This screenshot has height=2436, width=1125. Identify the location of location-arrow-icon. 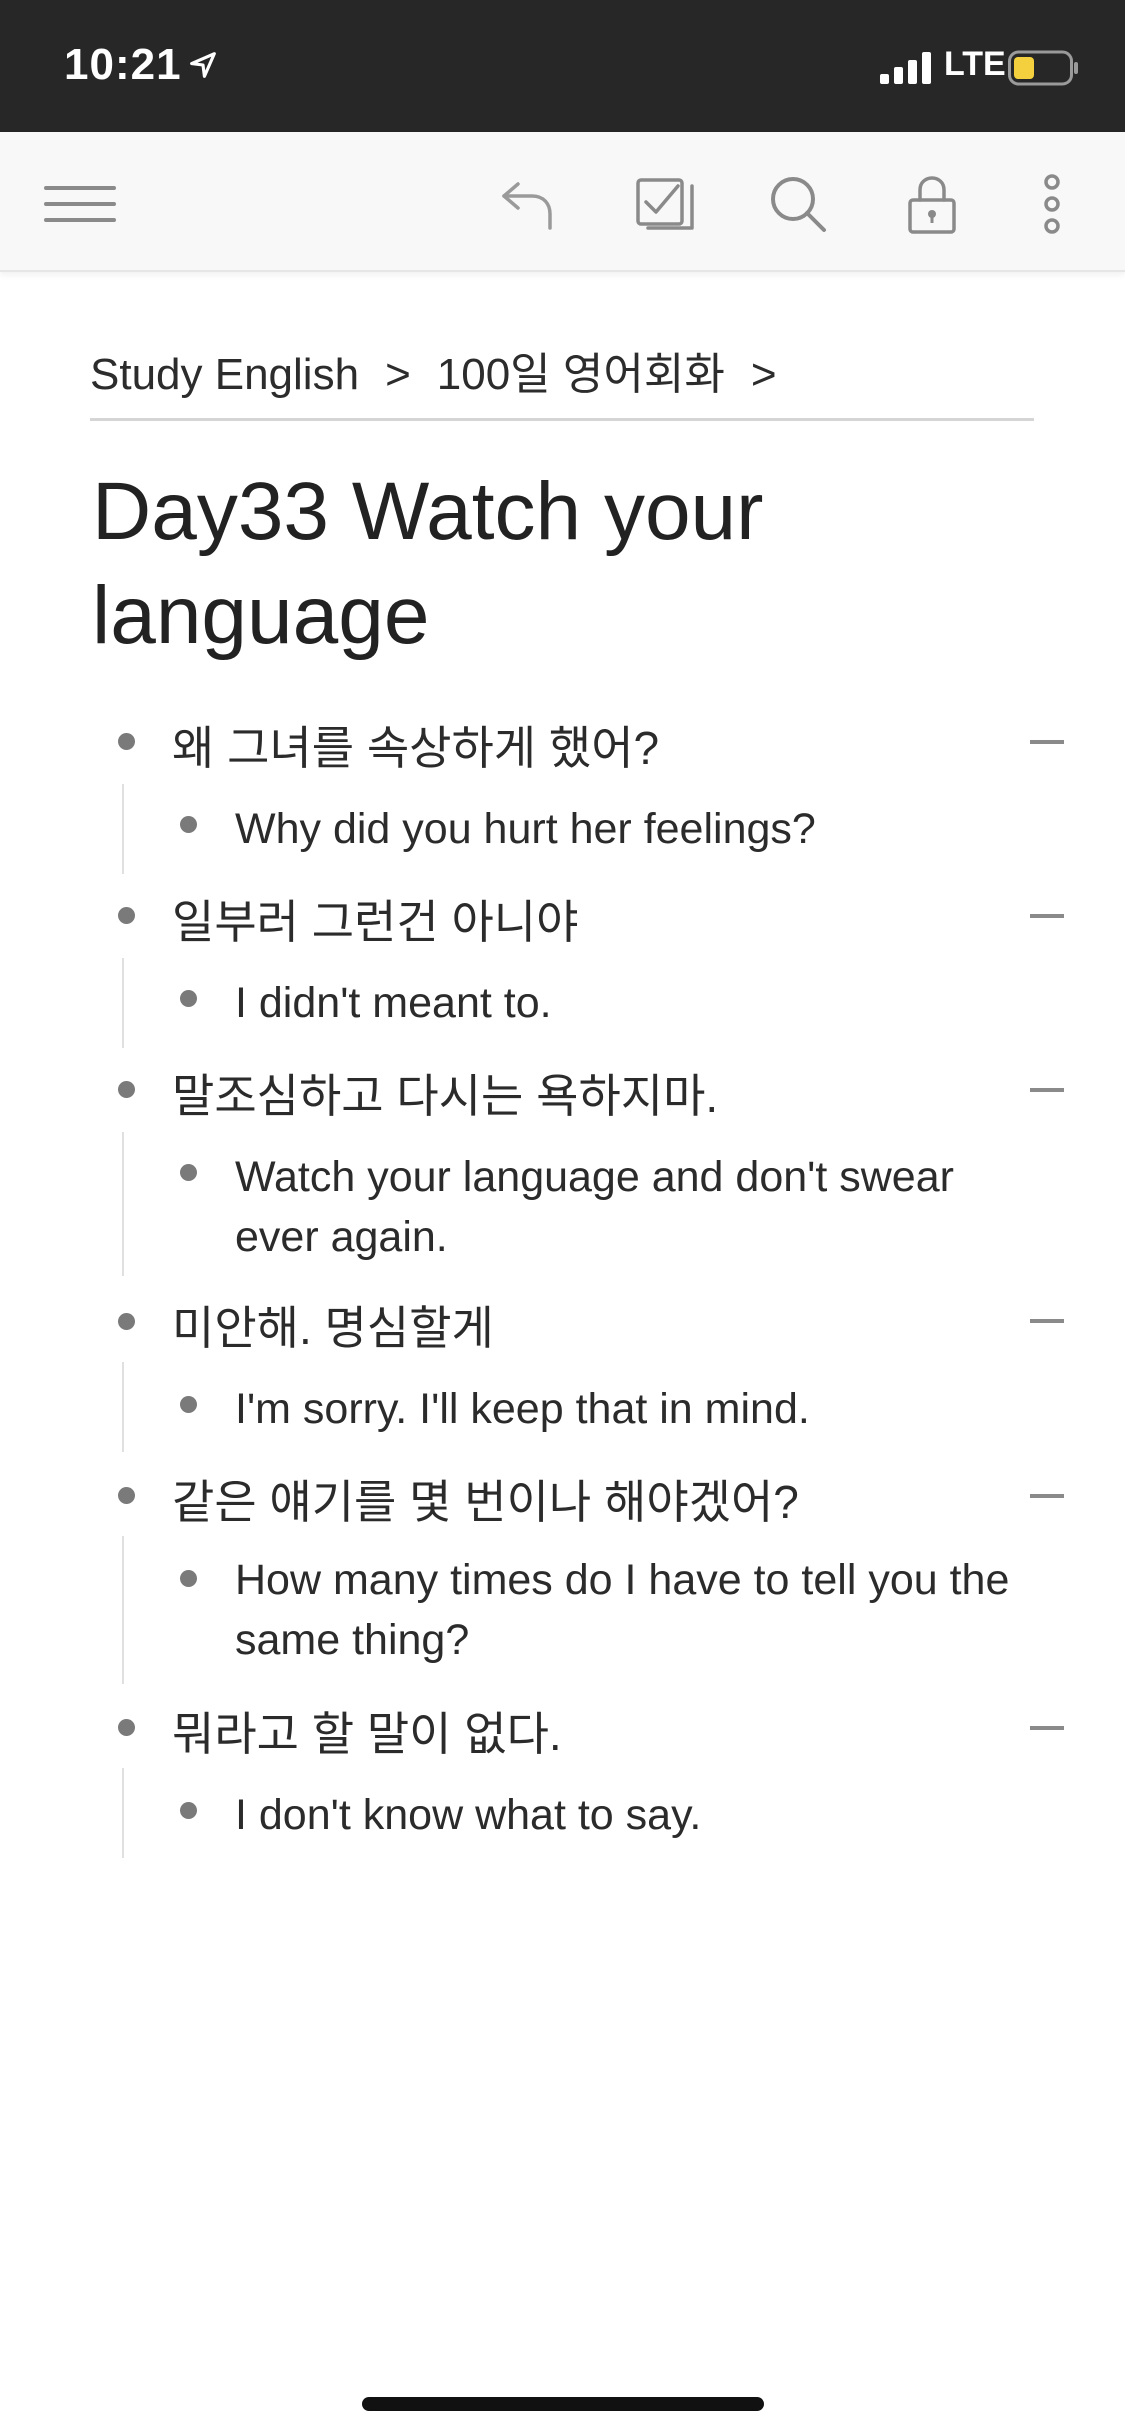
(203, 65).